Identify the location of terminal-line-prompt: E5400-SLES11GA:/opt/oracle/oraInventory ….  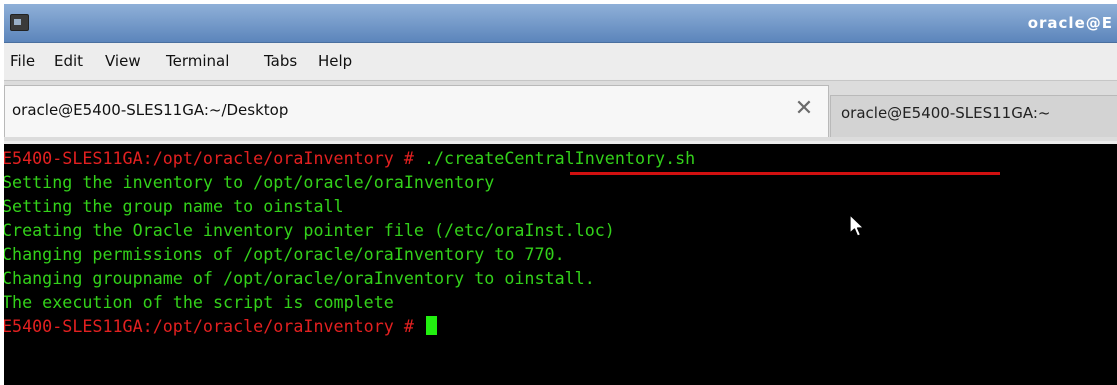
(220, 326).